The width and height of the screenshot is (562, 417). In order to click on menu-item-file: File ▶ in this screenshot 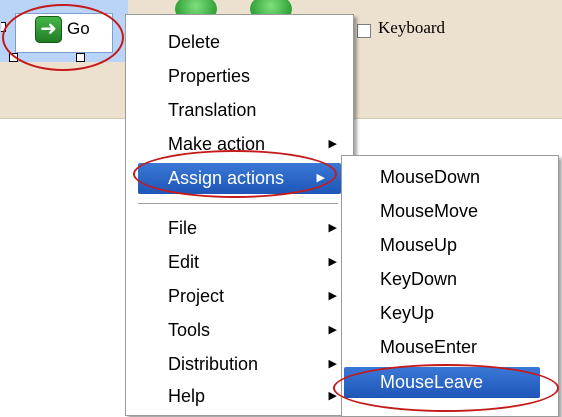, I will do `click(239, 228)`.